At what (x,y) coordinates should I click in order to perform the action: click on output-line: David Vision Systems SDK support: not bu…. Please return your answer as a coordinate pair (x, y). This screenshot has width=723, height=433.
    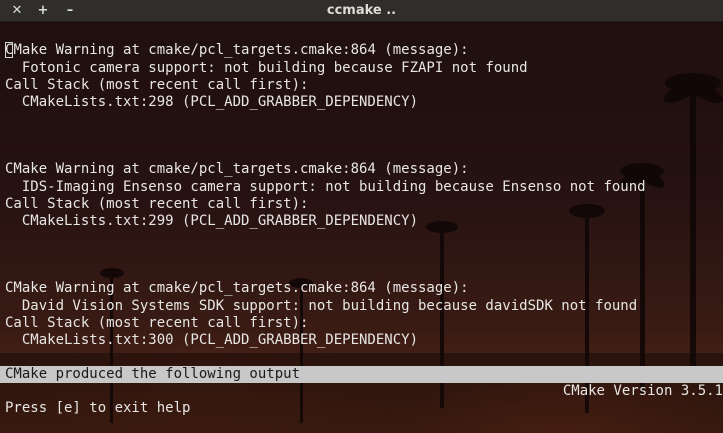
    Looking at the image, I should click on (321, 306).